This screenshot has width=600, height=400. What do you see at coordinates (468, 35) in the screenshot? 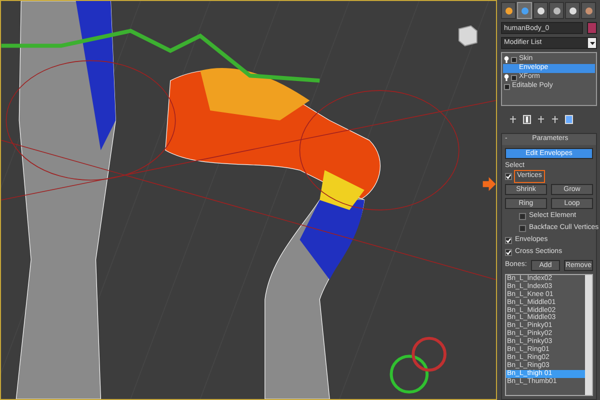
I see `view-cube-icon` at bounding box center [468, 35].